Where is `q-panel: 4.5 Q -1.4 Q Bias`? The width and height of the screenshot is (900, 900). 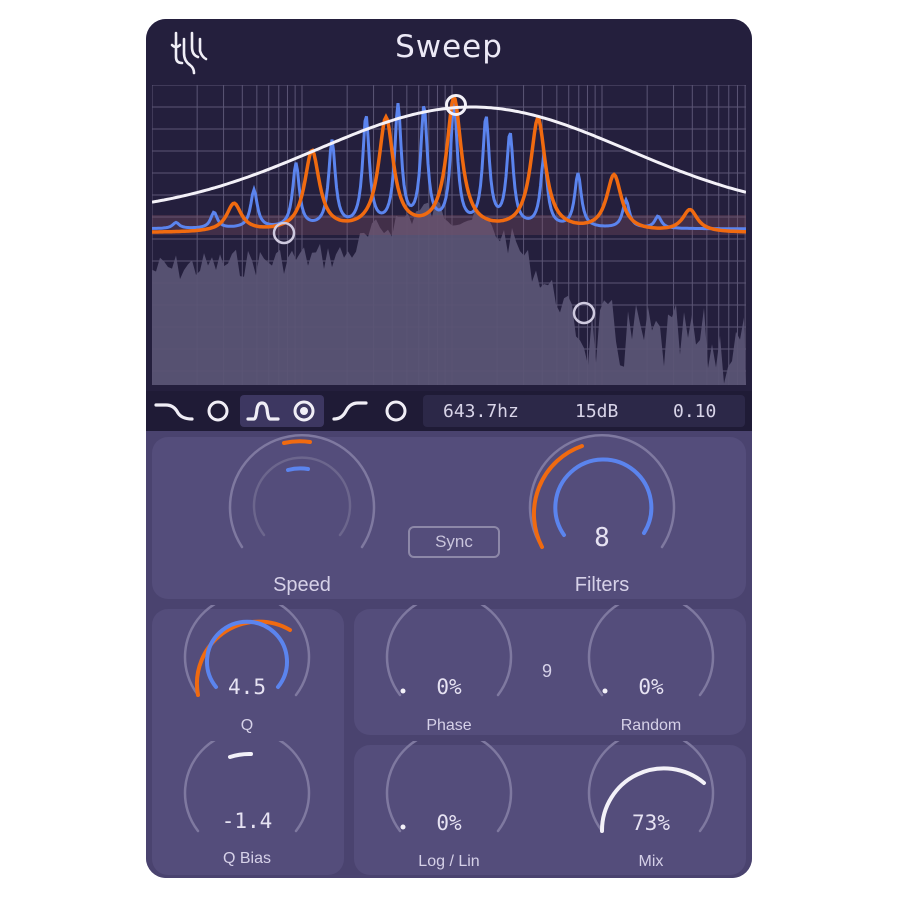
q-panel: 4.5 Q -1.4 Q Bias is located at coordinates (248, 740).